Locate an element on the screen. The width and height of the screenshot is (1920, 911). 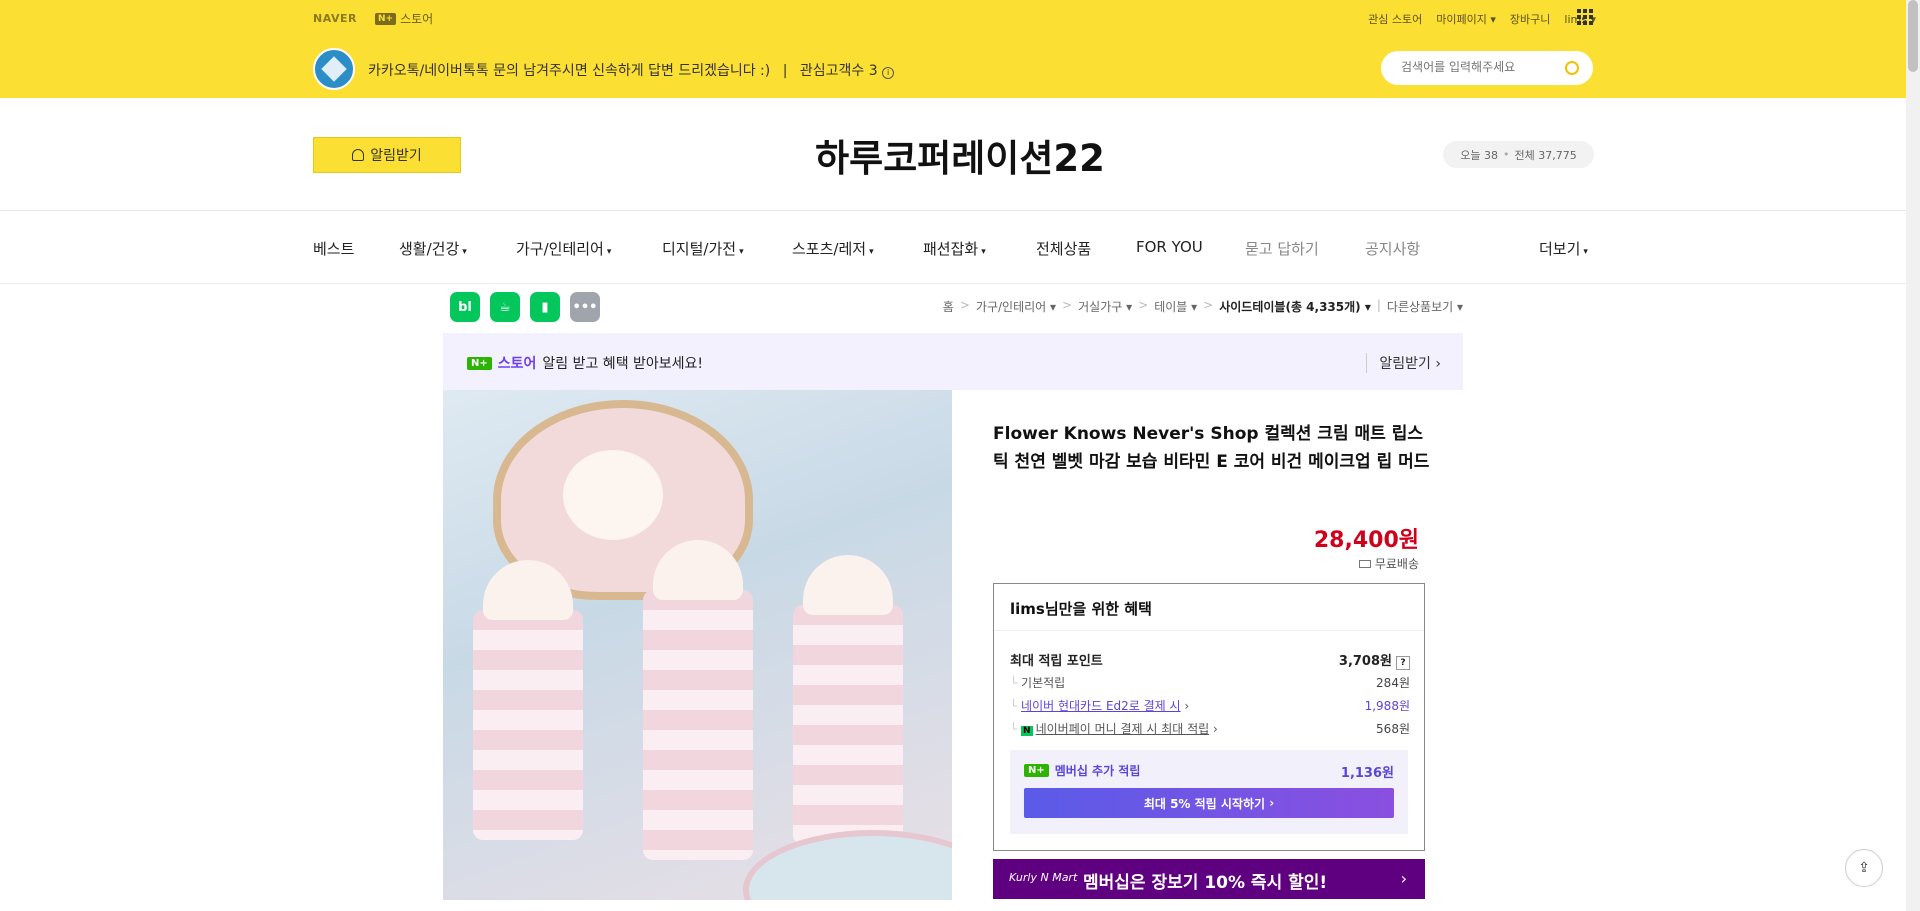
store-logo-icon is located at coordinates (334, 69).